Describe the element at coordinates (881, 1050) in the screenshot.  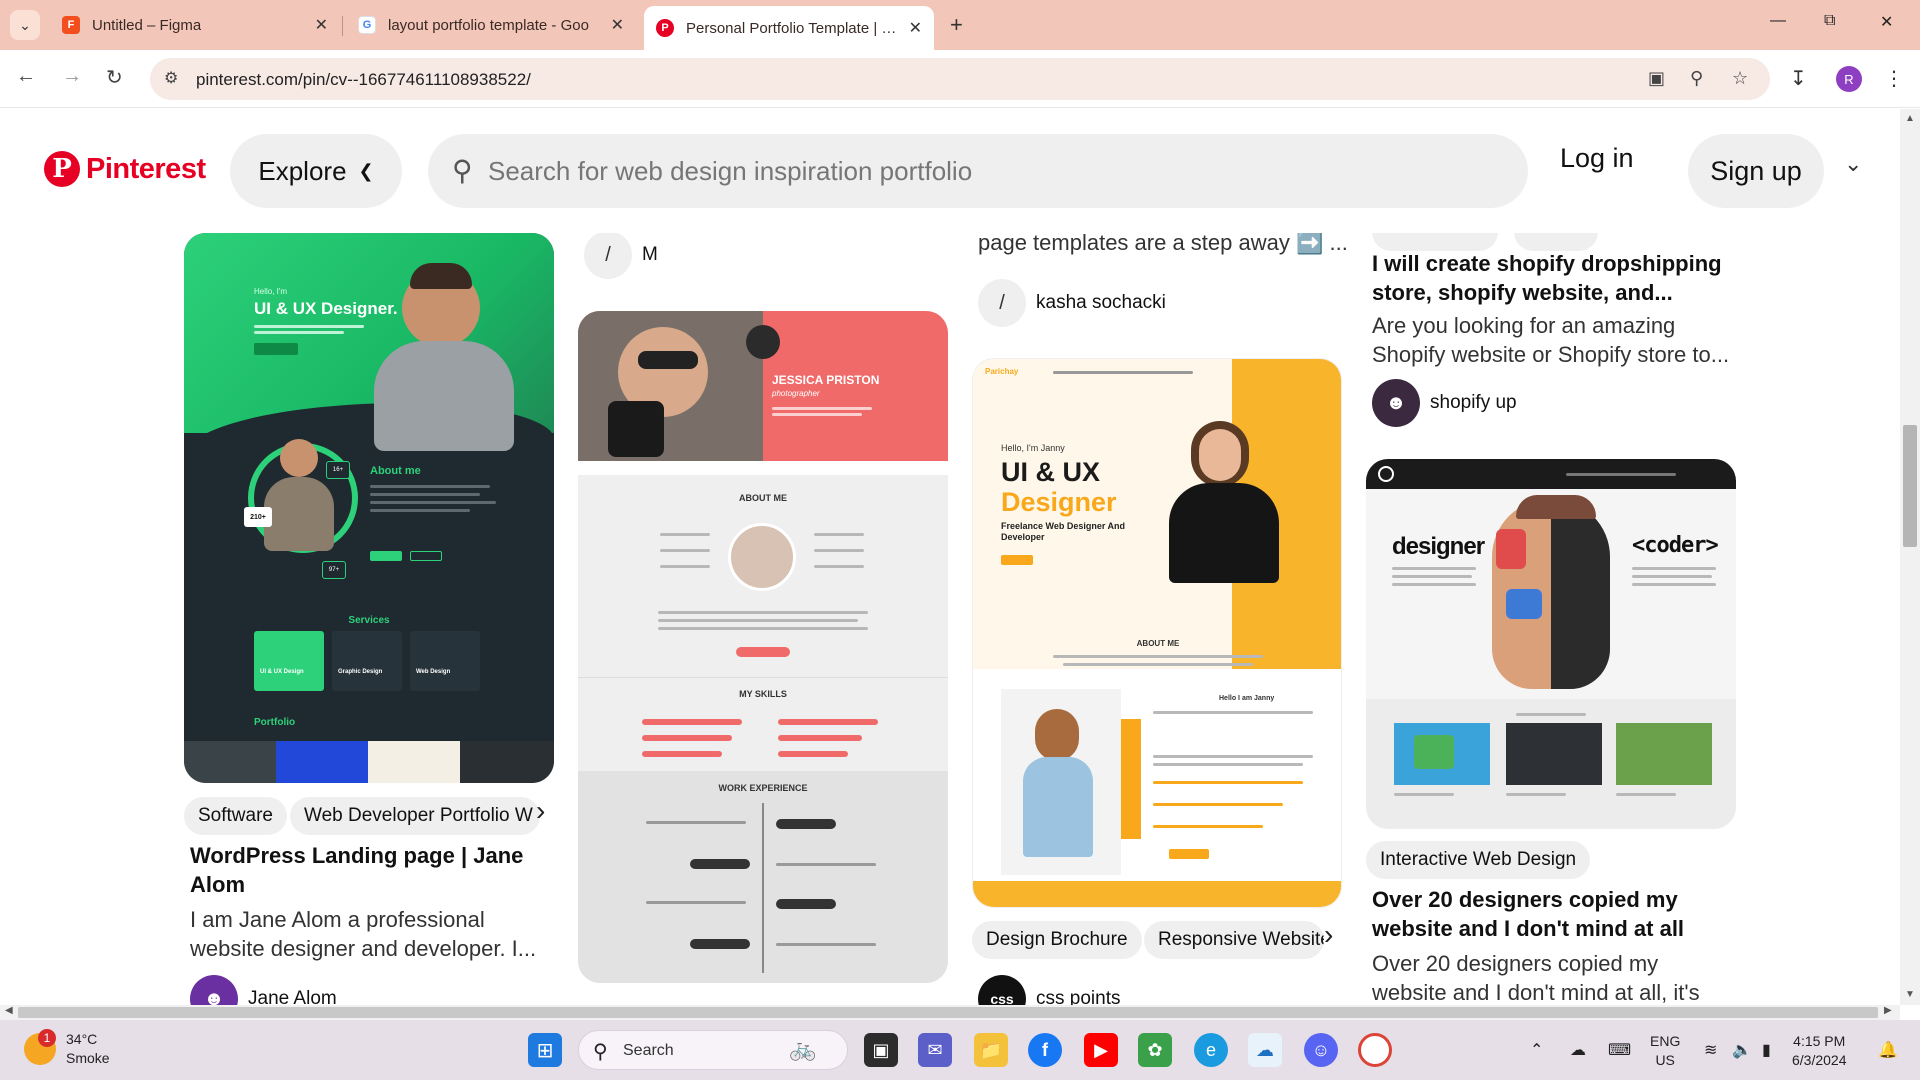
I see `task-view-icon: ▣` at that location.